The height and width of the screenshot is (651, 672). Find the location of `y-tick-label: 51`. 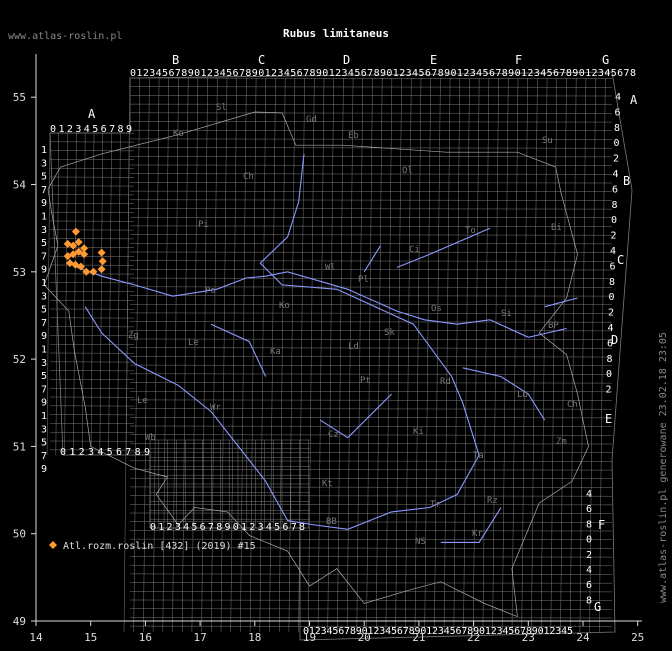

y-tick-label: 51 is located at coordinates (19, 446).